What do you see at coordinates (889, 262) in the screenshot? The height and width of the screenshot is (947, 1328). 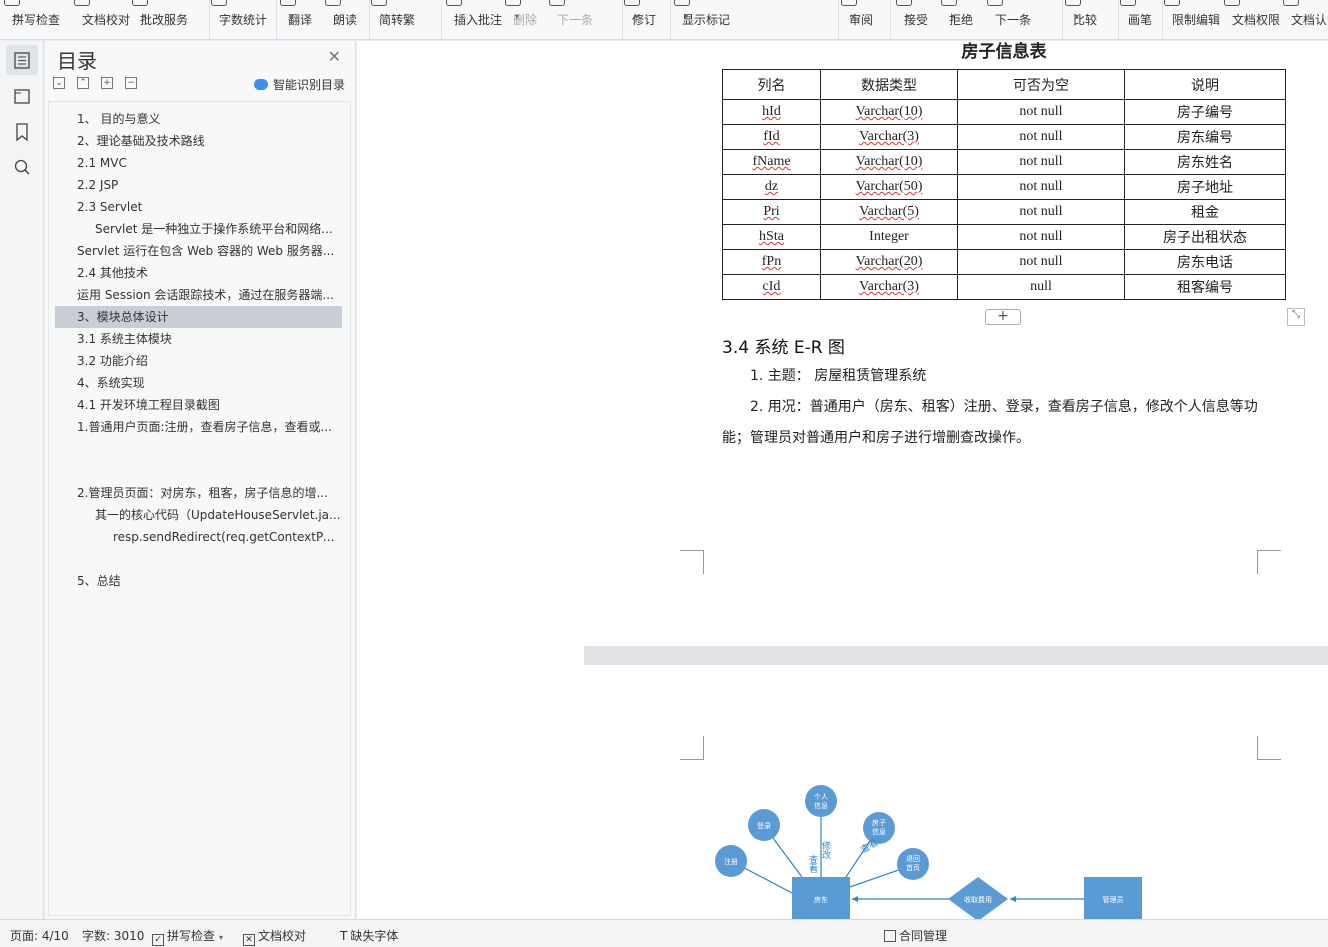 I see `table-cell: Varchar(20)` at bounding box center [889, 262].